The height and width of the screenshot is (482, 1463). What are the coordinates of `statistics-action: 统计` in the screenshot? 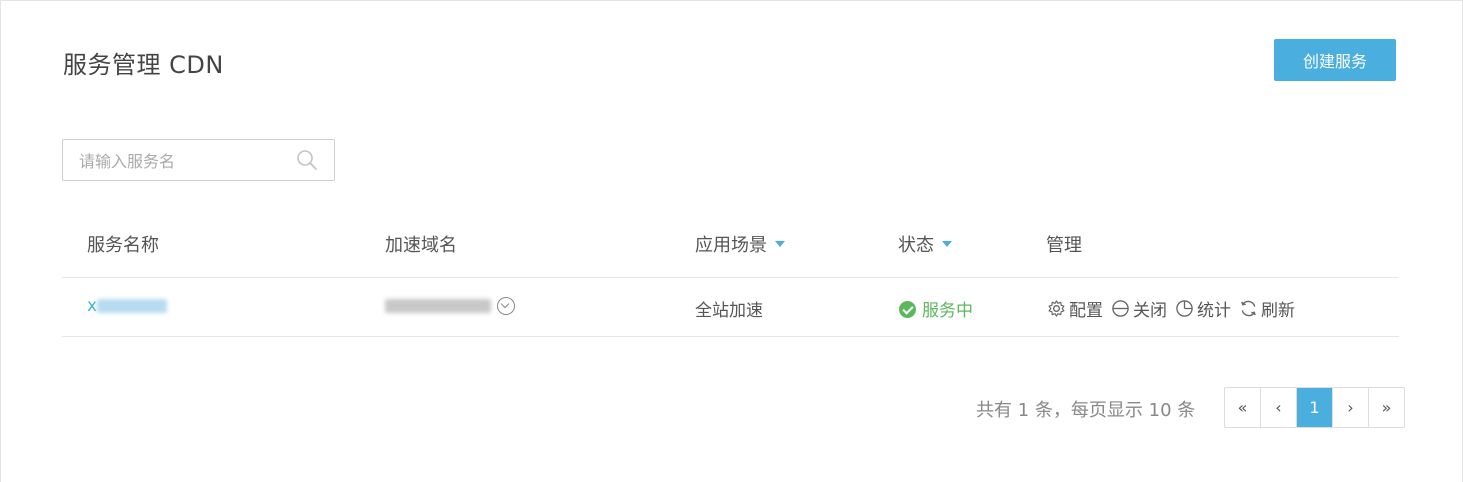 It's located at (1203, 308).